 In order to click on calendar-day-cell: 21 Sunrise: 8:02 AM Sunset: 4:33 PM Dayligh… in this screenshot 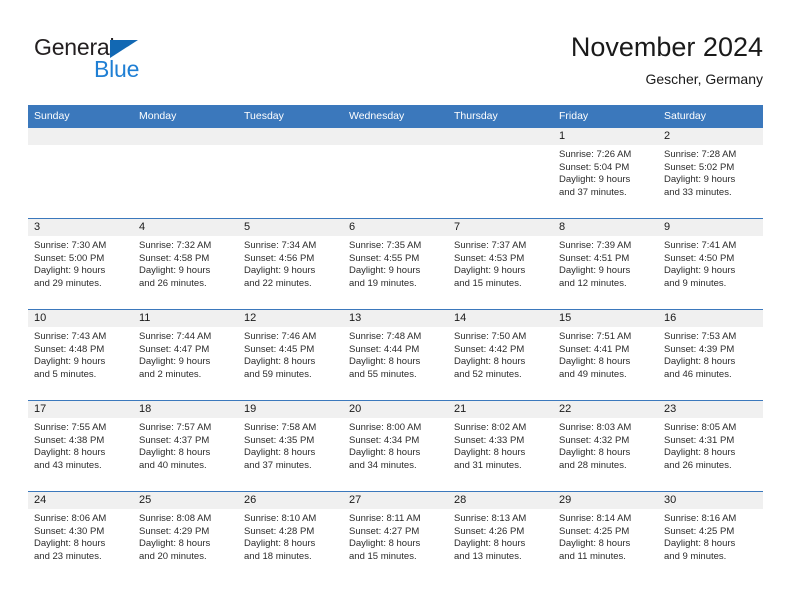, I will do `click(500, 446)`.